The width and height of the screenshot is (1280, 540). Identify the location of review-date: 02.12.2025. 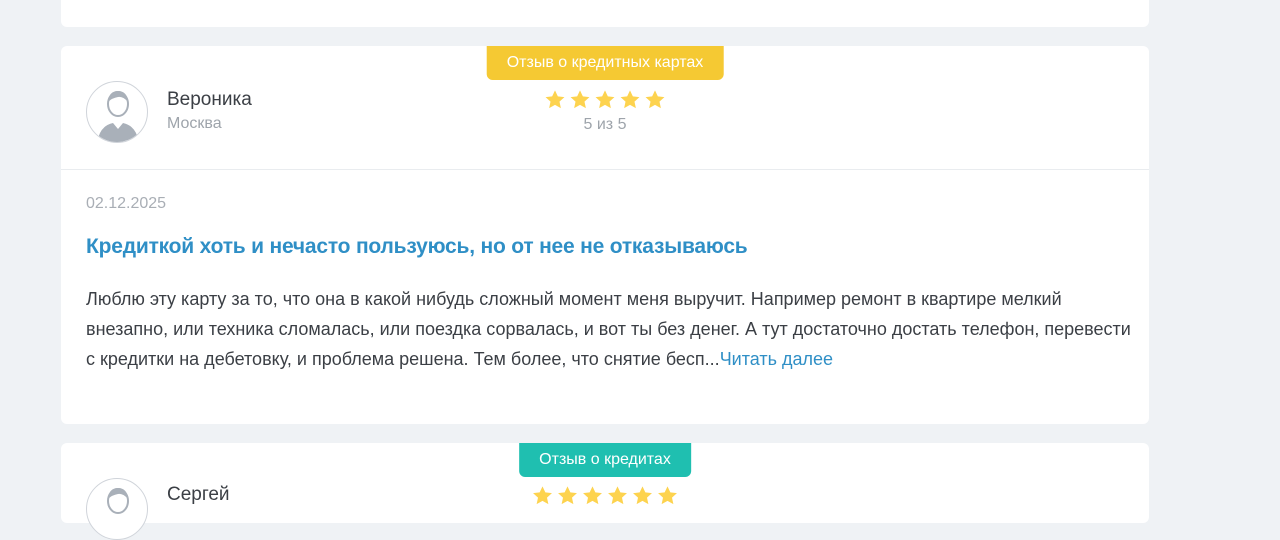
(126, 203).